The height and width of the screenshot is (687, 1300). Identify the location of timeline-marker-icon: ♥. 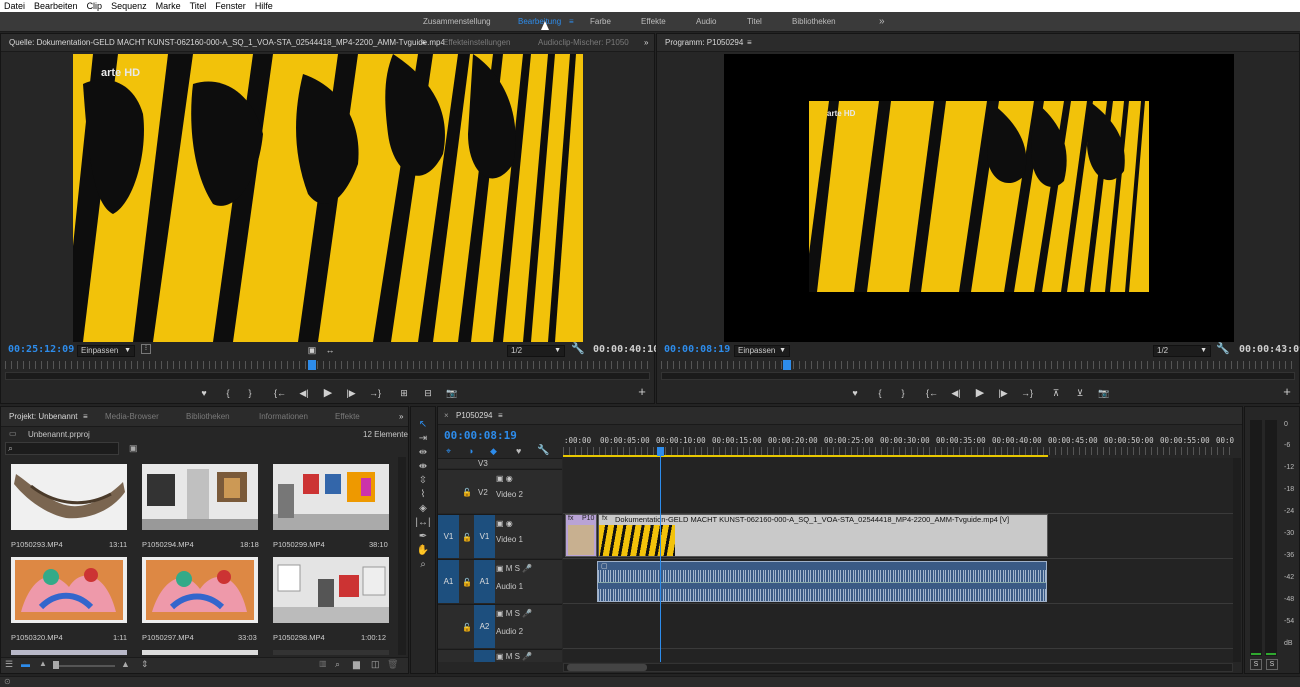
(518, 451).